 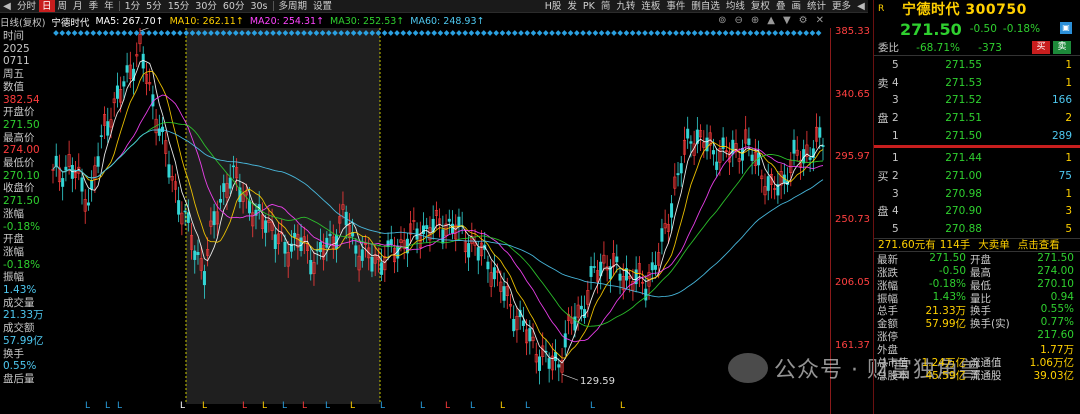 I want to click on toolbar-tool: 画, so click(x=796, y=6).